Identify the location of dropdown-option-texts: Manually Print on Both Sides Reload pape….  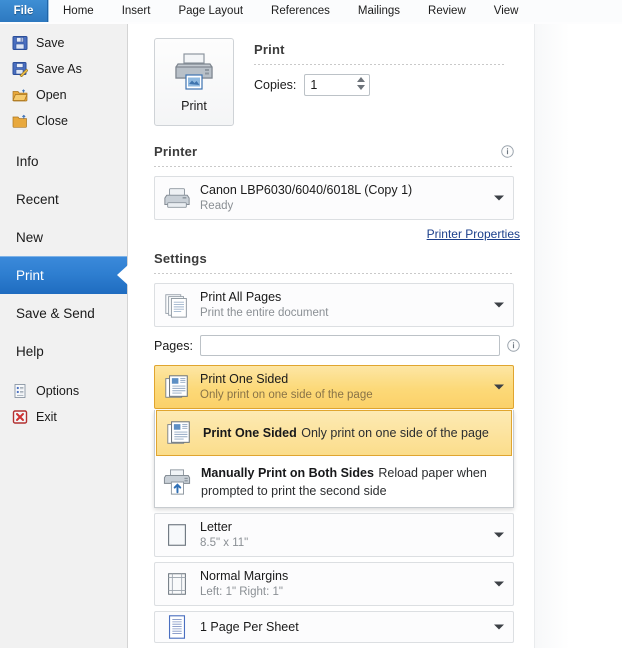
(353, 482).